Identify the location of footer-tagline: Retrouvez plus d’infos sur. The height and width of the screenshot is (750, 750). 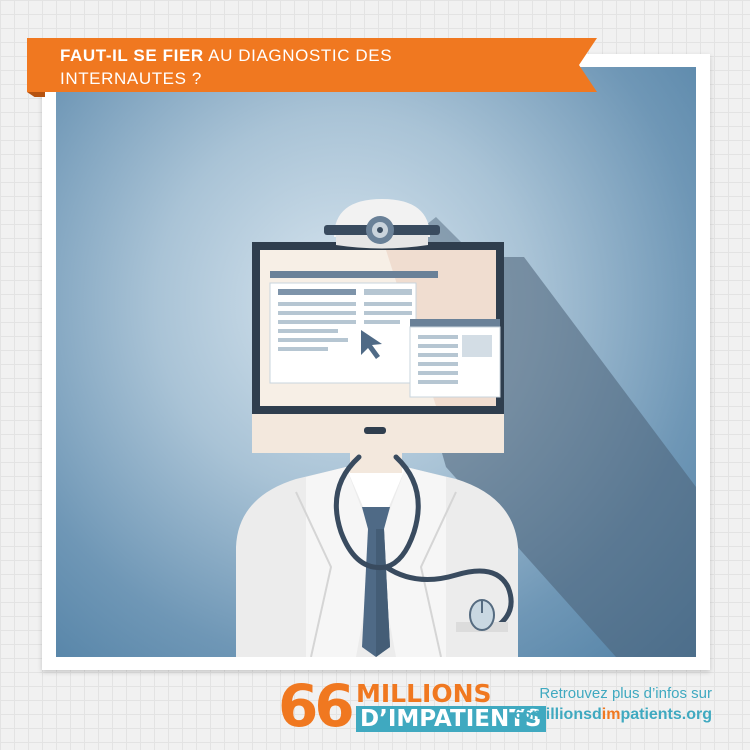
(625, 693).